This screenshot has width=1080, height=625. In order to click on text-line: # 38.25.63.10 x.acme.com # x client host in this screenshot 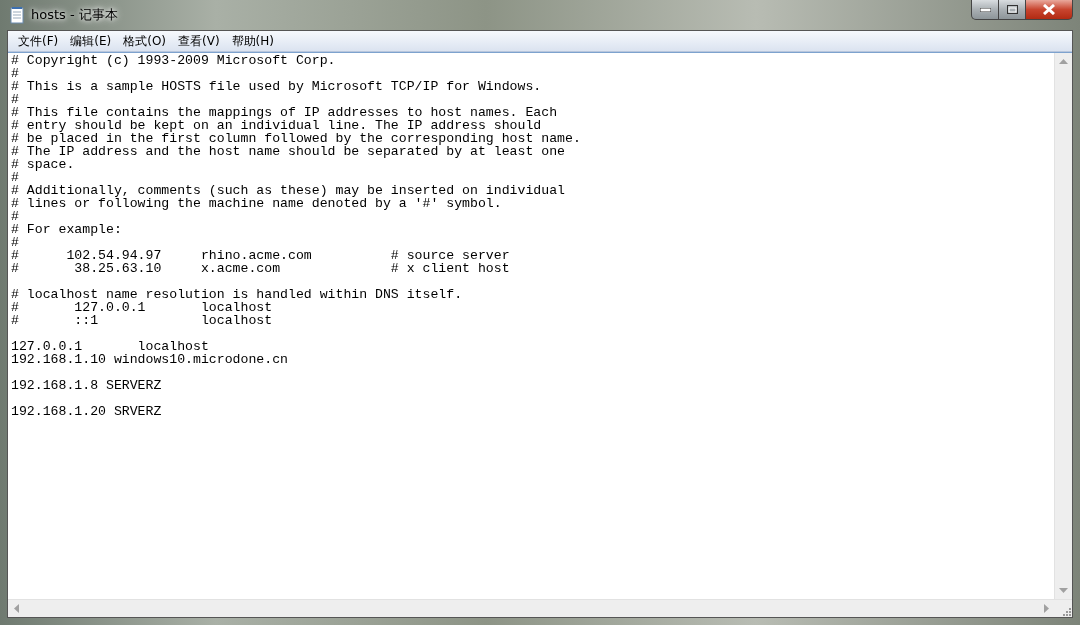, I will do `click(260, 268)`.